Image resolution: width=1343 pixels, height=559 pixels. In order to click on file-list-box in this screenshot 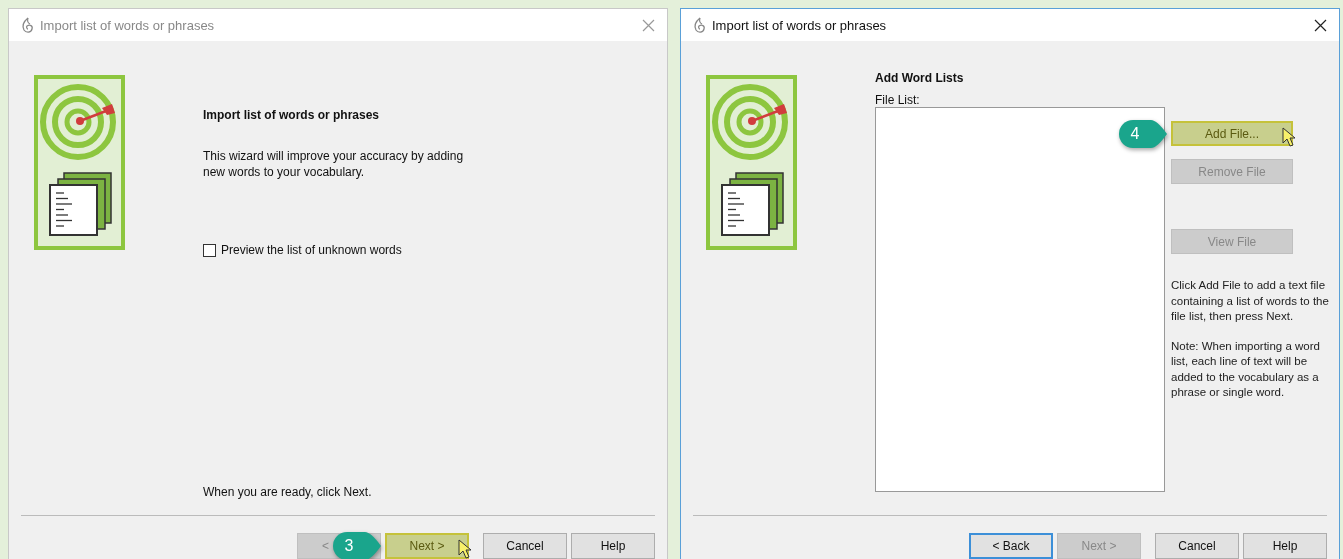, I will do `click(1020, 299)`.